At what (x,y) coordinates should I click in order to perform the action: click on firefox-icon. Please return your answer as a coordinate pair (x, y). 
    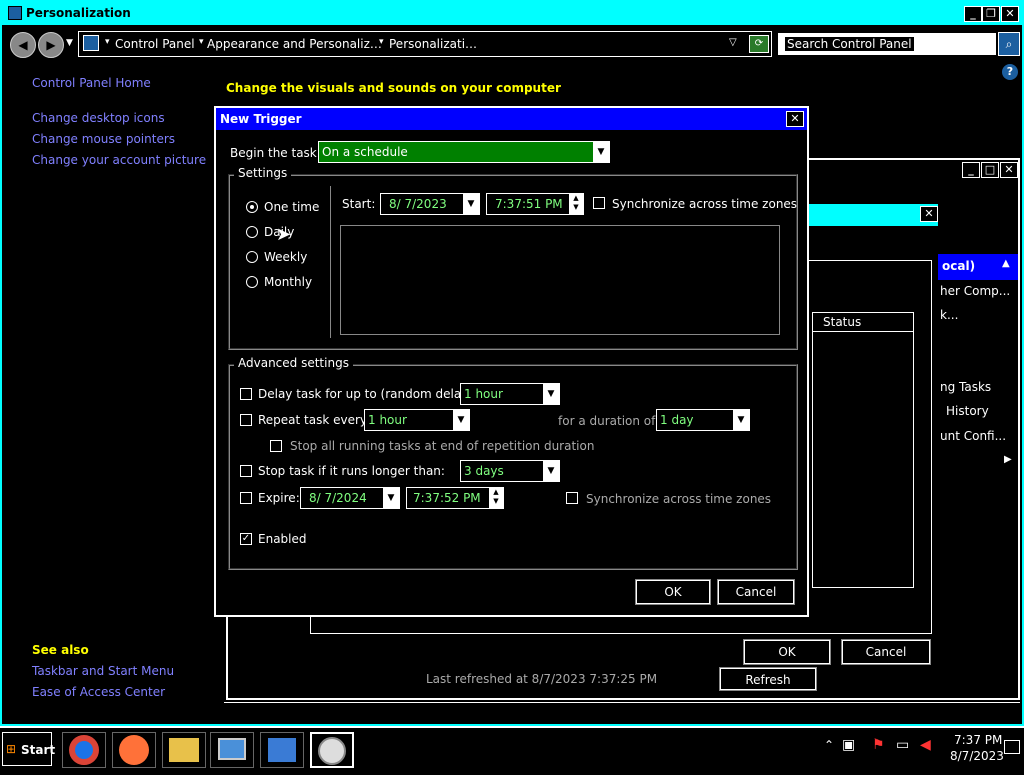
    Looking at the image, I should click on (134, 750).